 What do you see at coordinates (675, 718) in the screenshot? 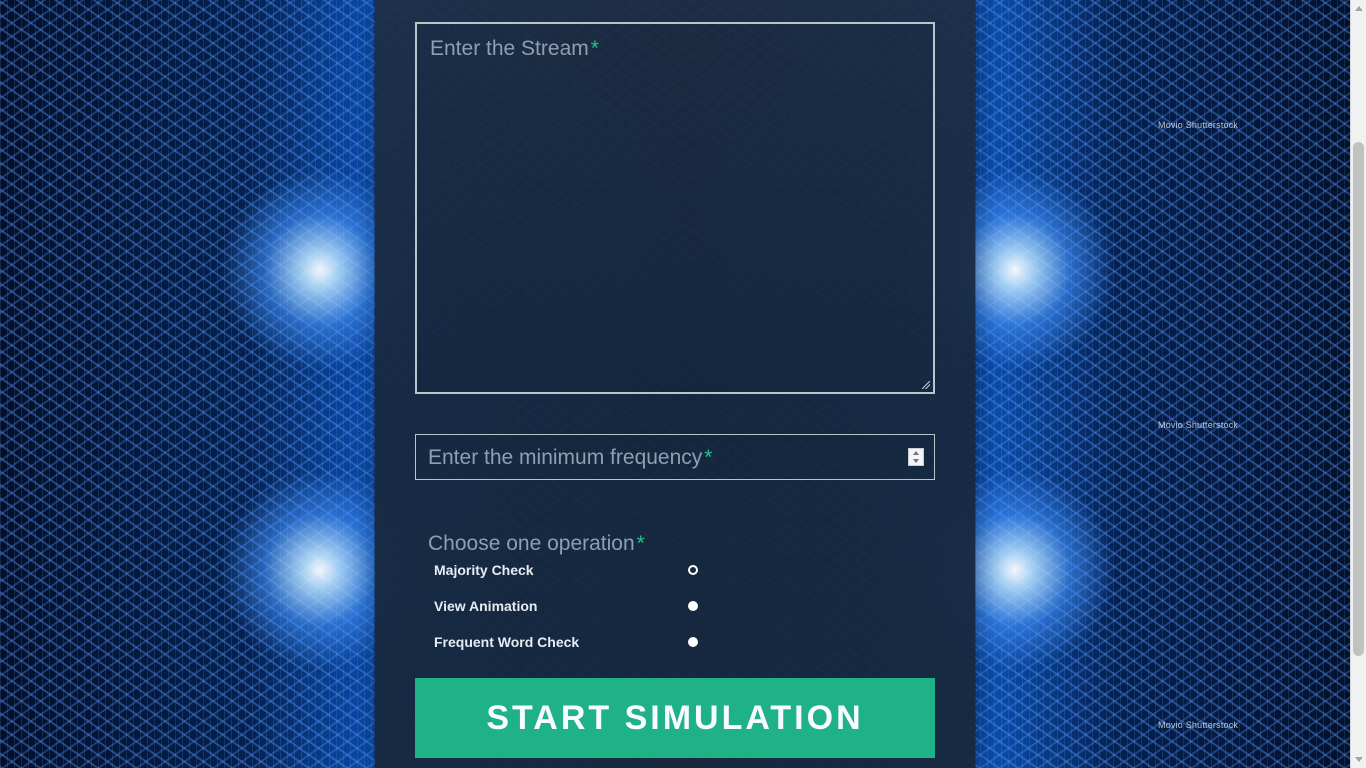
I see `start-simulation-button: START SIMULATION` at bounding box center [675, 718].